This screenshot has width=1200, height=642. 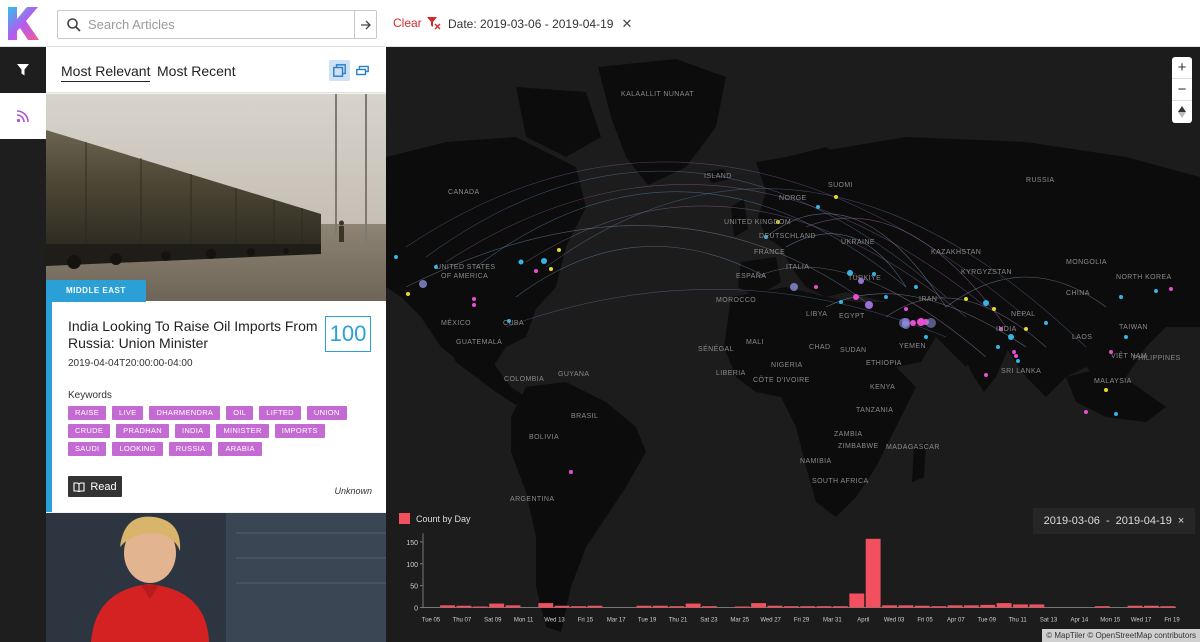 I want to click on next-article-image, so click(x=216, y=577).